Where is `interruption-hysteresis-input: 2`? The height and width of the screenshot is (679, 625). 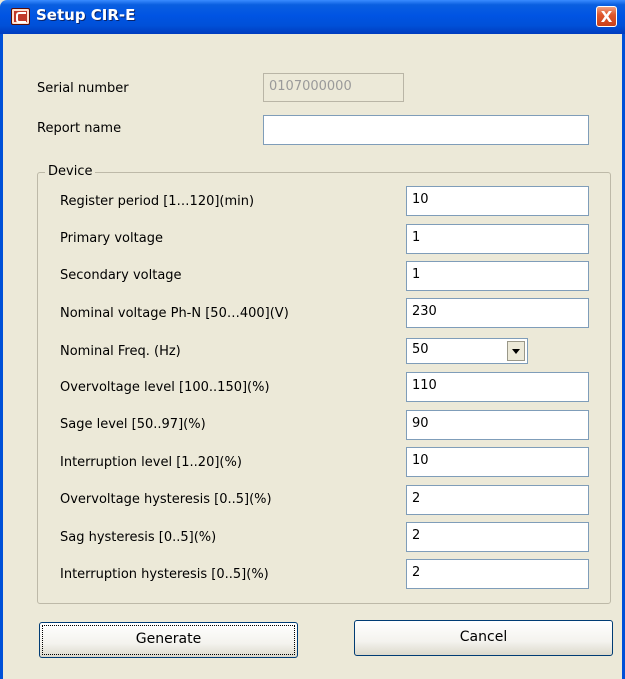
interruption-hysteresis-input: 2 is located at coordinates (497, 574).